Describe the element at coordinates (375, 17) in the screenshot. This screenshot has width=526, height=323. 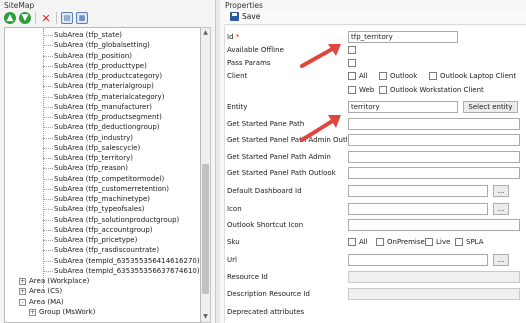
I see `properties-toolbar: Save` at that location.